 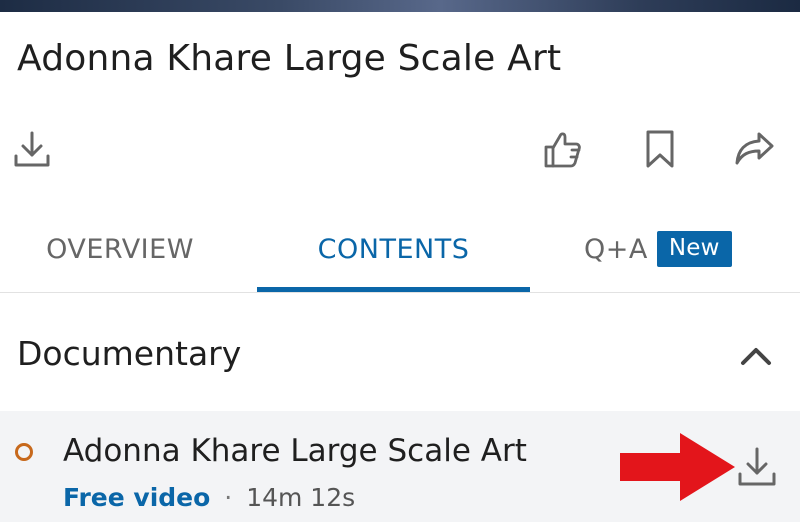 What do you see at coordinates (616, 249) in the screenshot?
I see `tab-qa-label: Q+A` at bounding box center [616, 249].